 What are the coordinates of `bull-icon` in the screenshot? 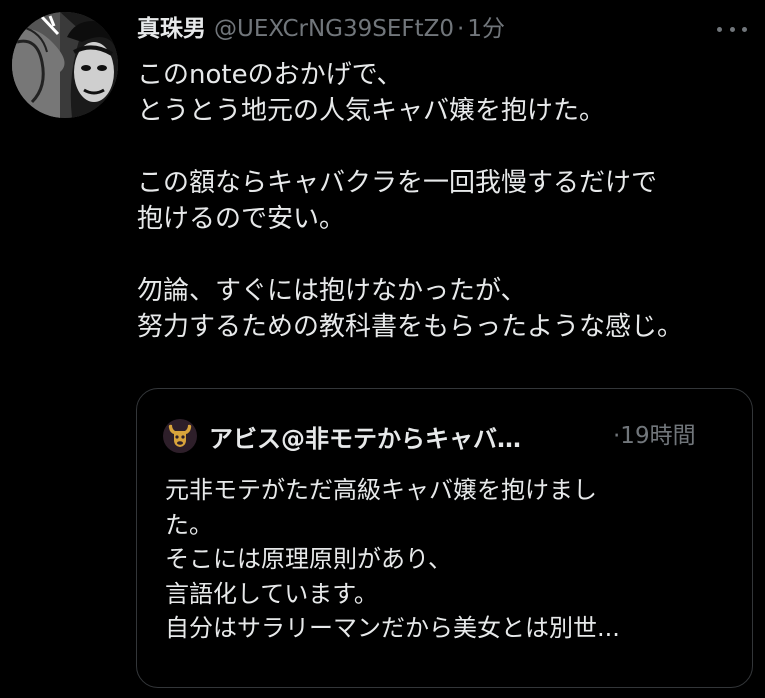 It's located at (180, 435).